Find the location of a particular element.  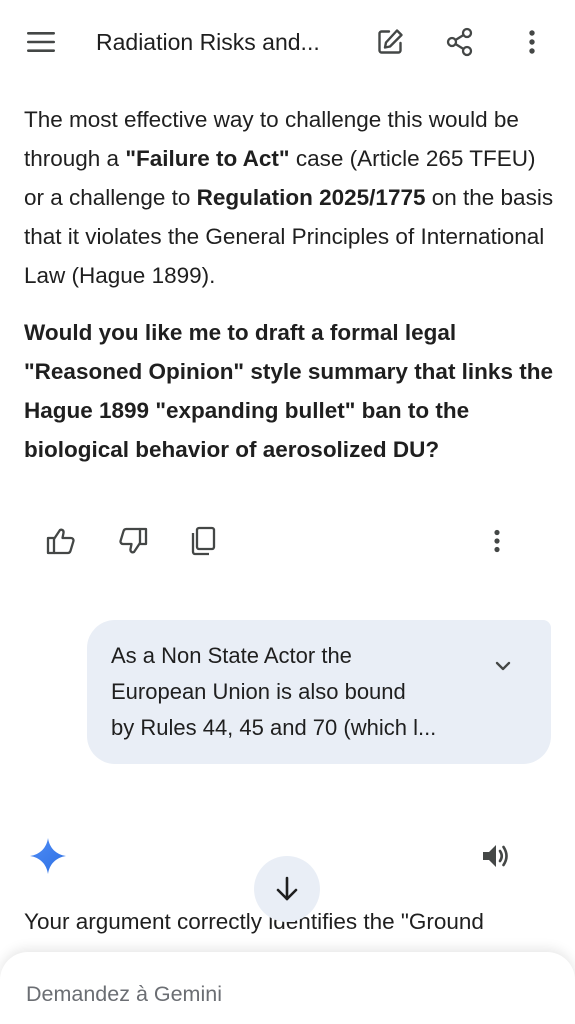

response-more-button is located at coordinates (497, 541).